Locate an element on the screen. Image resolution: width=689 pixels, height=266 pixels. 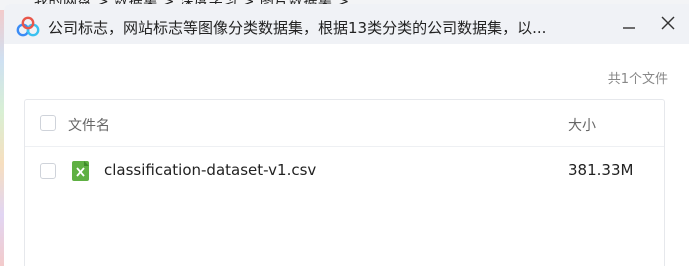
file-size: 381.33M is located at coordinates (601, 170).